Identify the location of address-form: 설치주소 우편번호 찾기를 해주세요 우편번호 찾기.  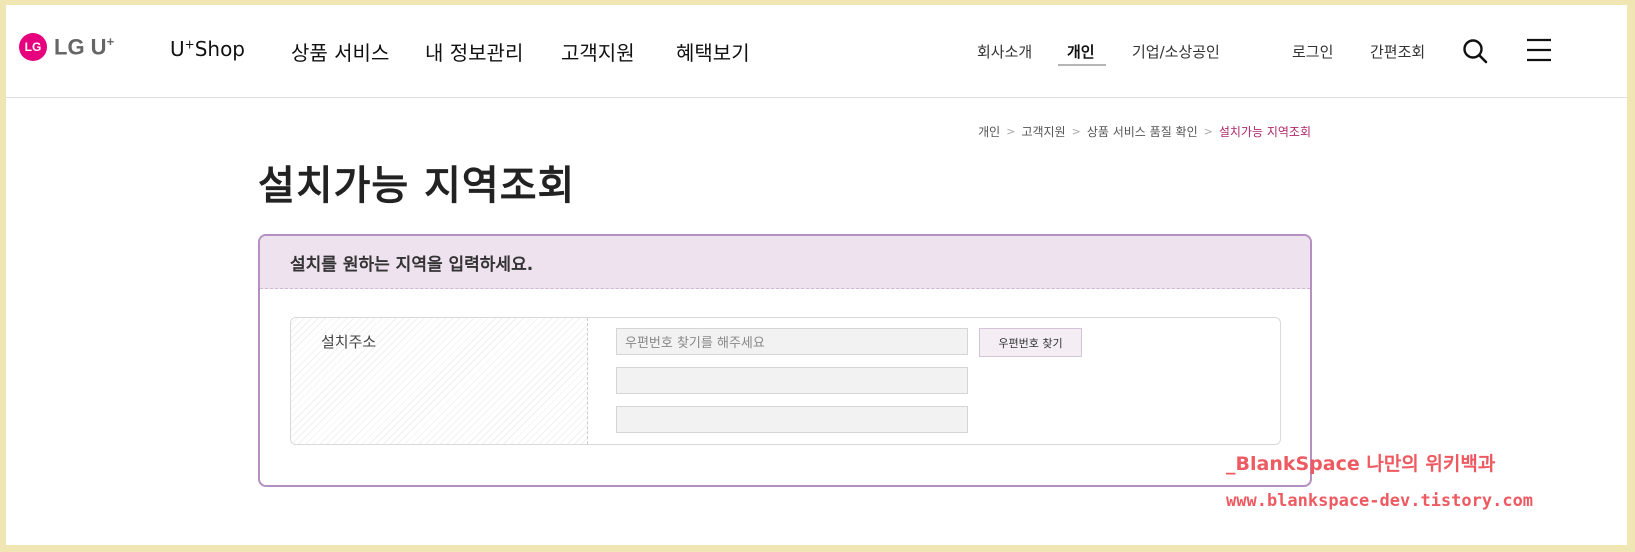
(785, 381).